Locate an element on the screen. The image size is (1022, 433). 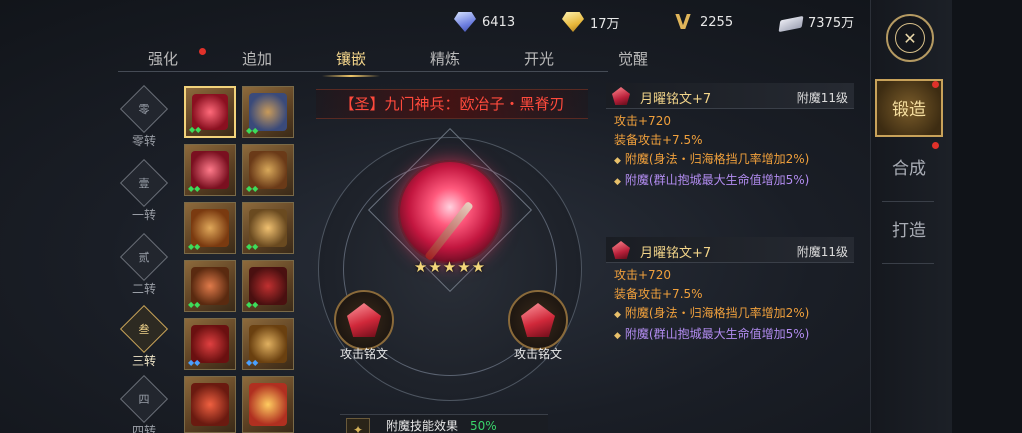
currency-value: 6413 is located at coordinates (499, 22).